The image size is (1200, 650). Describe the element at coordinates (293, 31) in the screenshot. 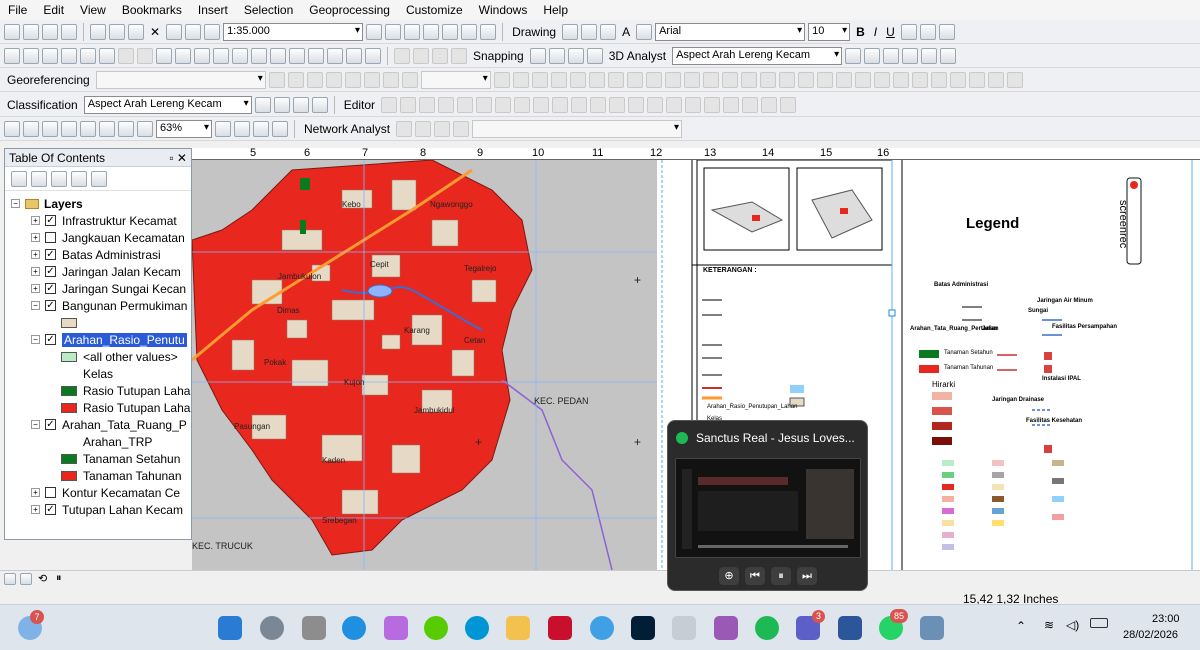

I see `scale-combo: 1:35.000` at that location.